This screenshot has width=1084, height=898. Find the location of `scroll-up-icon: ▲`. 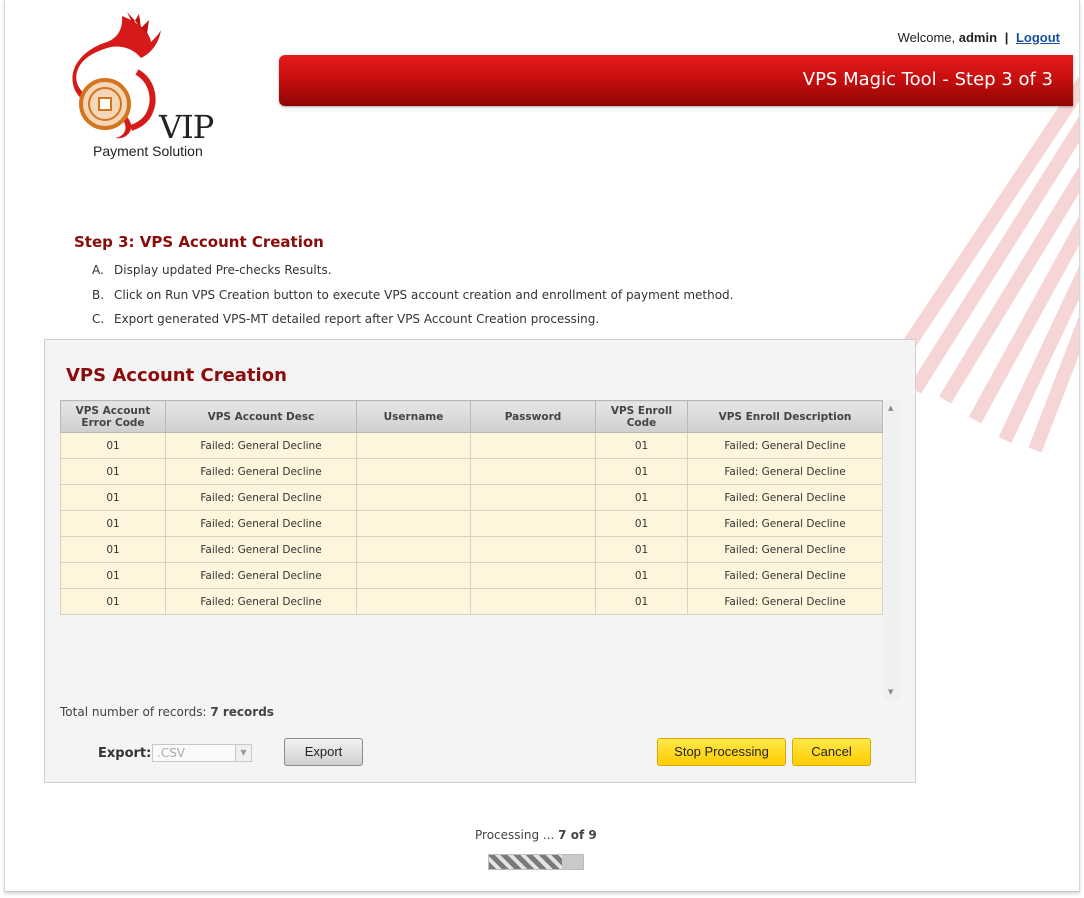

scroll-up-icon: ▲ is located at coordinates (890, 408).